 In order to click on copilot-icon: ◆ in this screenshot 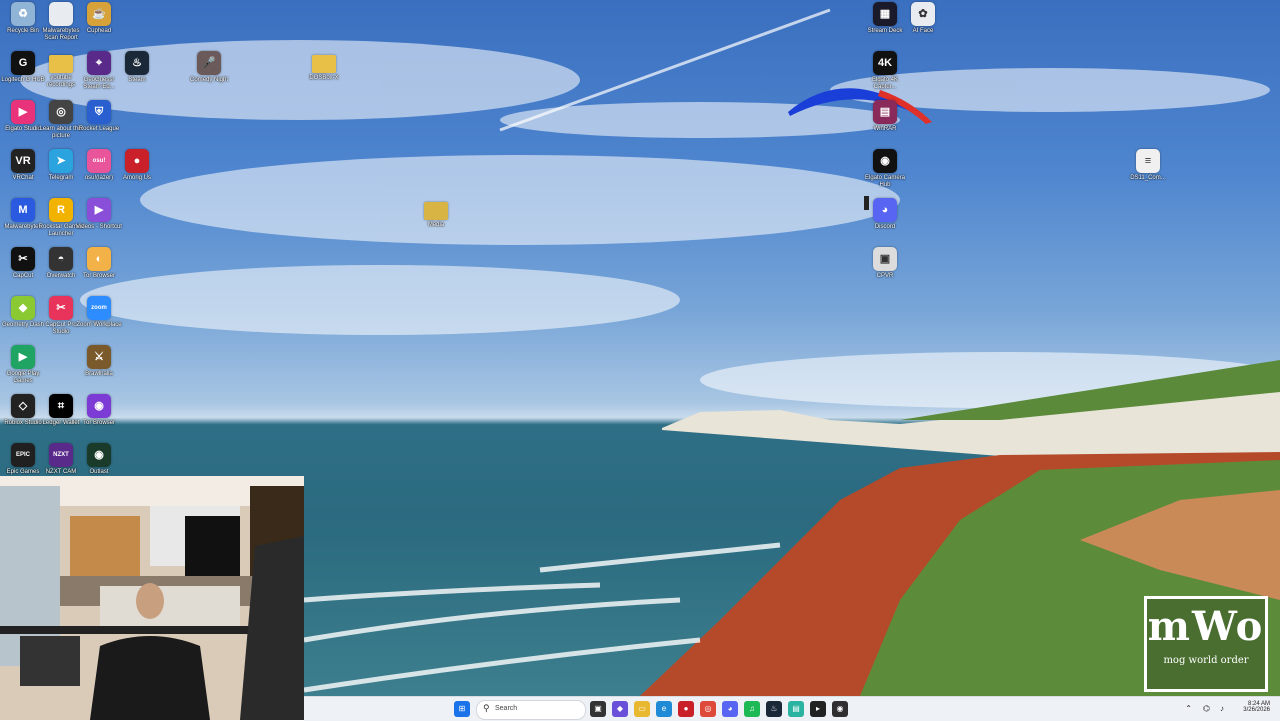, I will do `click(620, 709)`.